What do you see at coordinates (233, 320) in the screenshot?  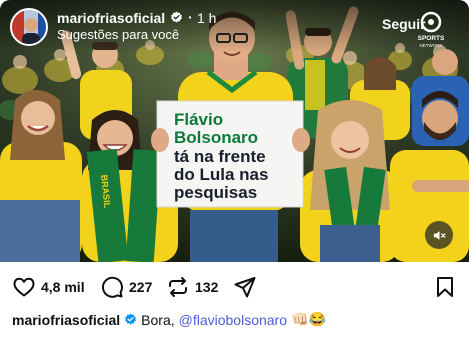 I see `caption-mention-link: @flaviobolsonaro` at bounding box center [233, 320].